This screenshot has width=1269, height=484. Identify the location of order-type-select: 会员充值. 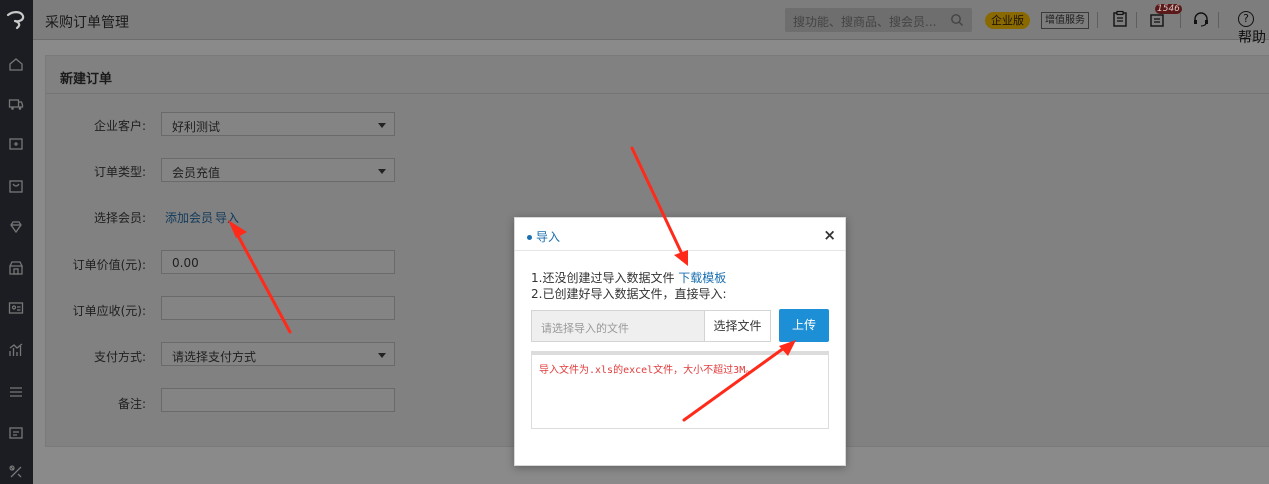
(278, 170).